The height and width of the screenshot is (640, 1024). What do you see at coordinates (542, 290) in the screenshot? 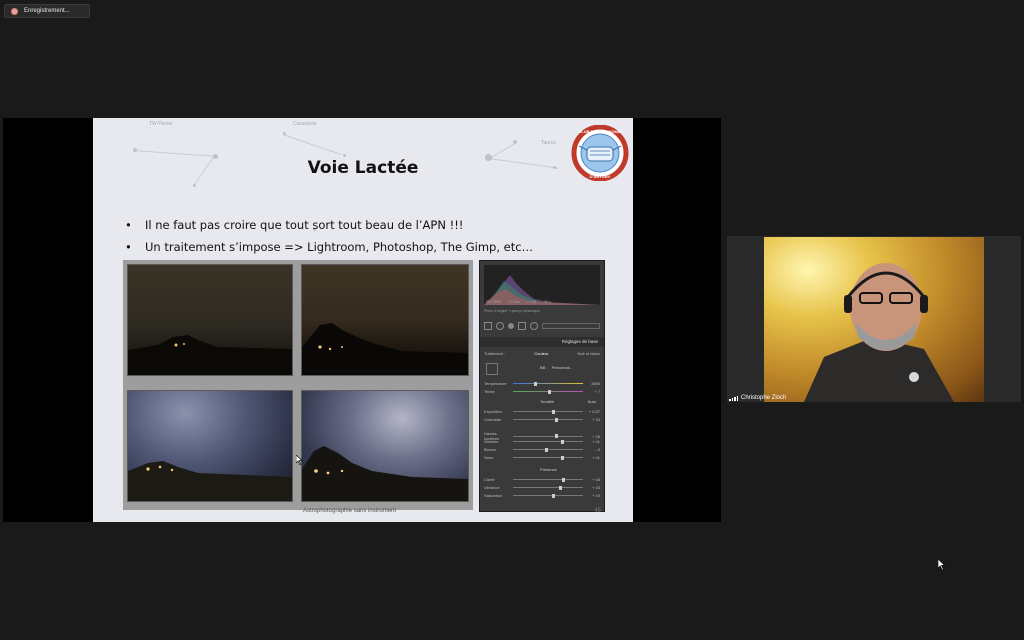
I see `histogram-graph` at bounding box center [542, 290].